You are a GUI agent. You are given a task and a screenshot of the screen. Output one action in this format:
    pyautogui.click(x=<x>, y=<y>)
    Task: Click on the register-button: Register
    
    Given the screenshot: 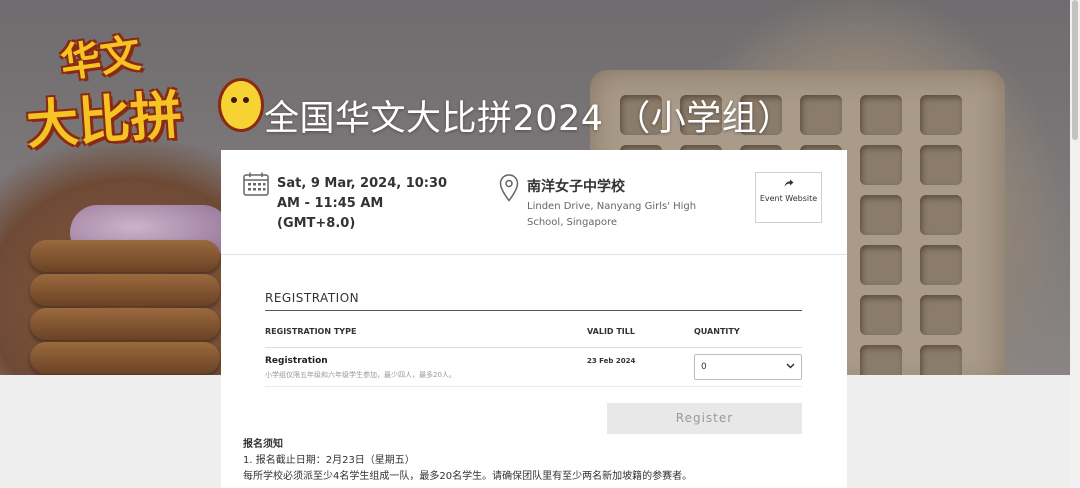 What is the action you would take?
    pyautogui.click(x=704, y=418)
    